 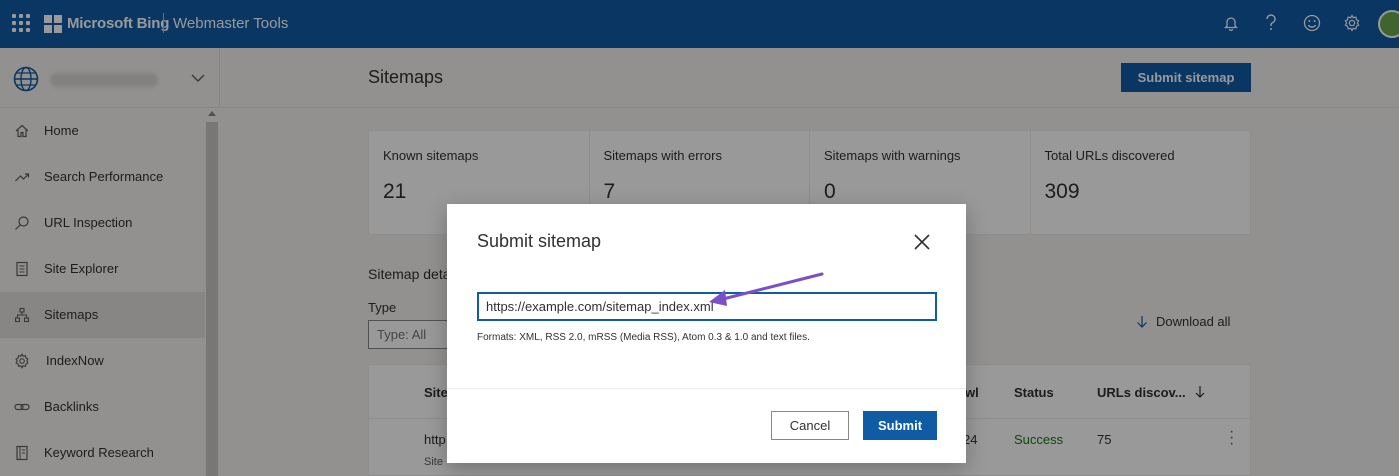 I want to click on close-icon, so click(x=922, y=242).